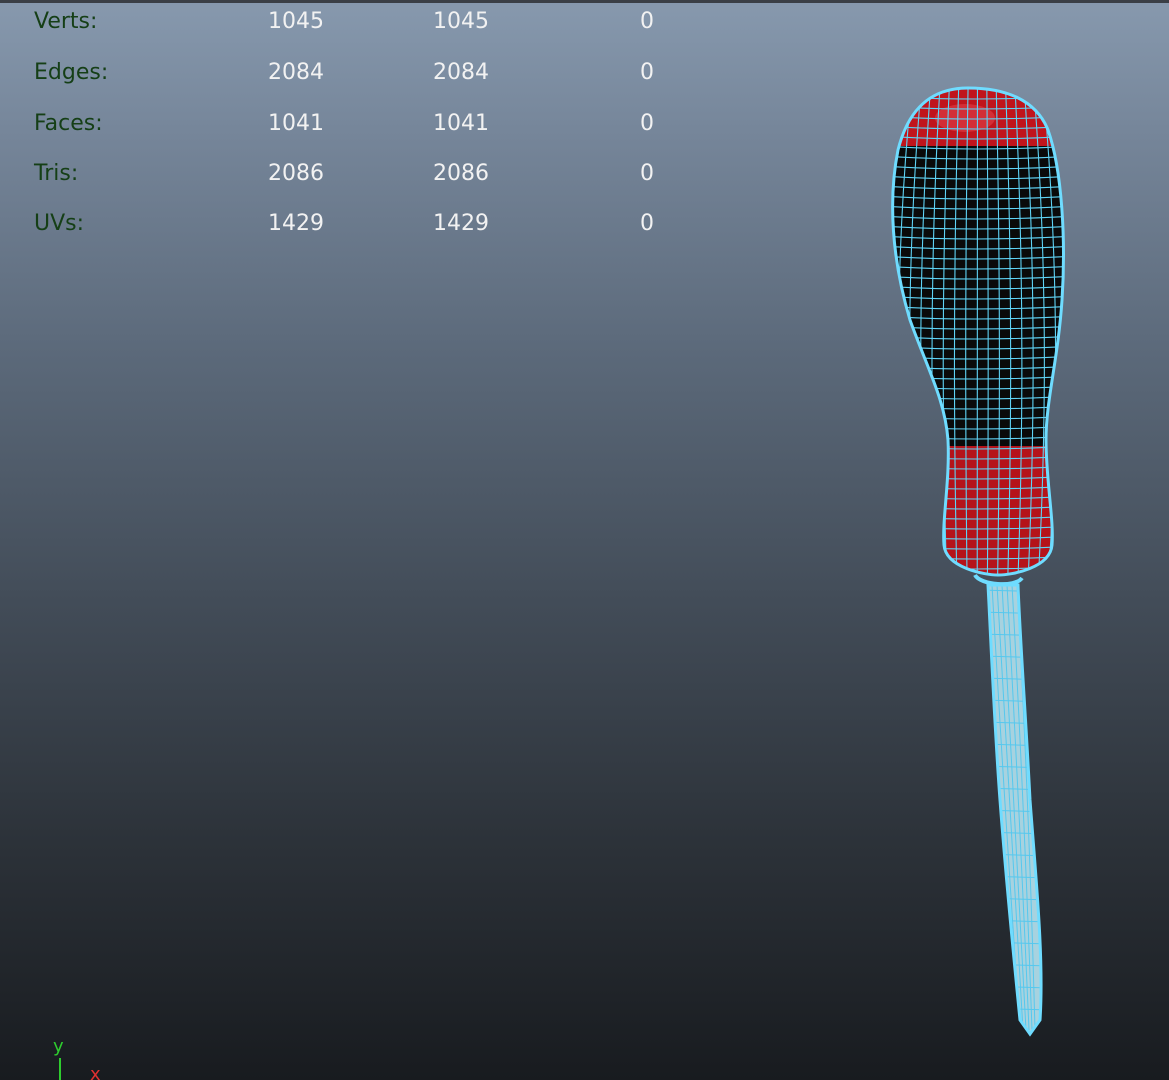 This screenshot has height=1080, width=1169. I want to click on hud-label: Verts:, so click(66, 21).